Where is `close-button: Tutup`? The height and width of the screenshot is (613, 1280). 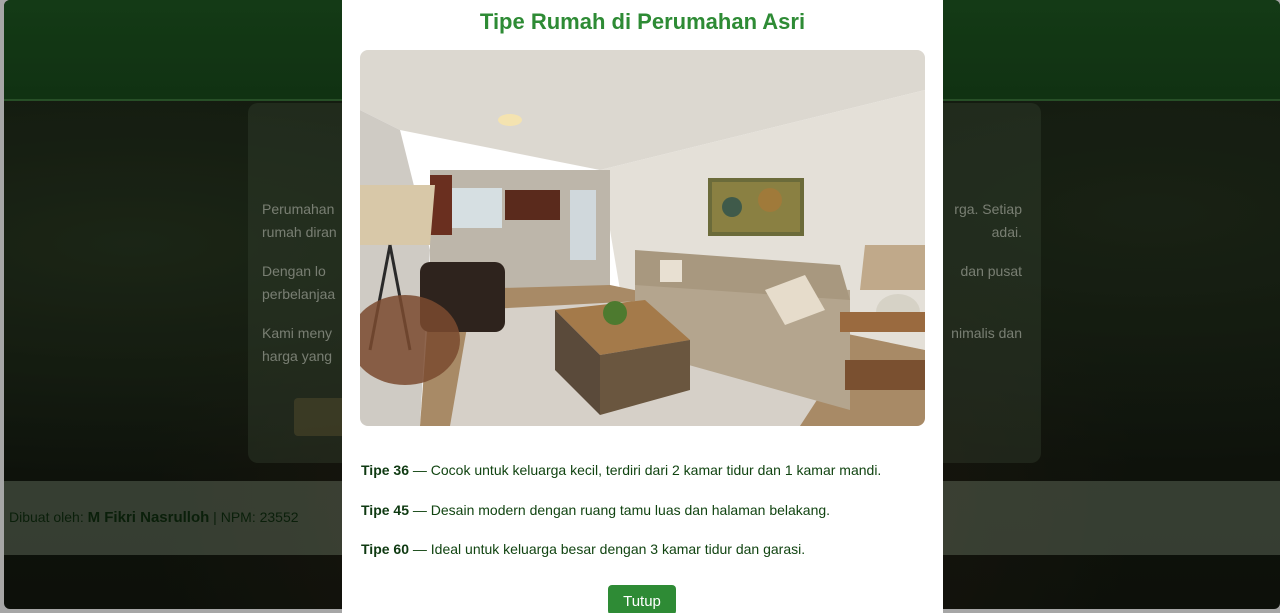
close-button: Tutup is located at coordinates (642, 599).